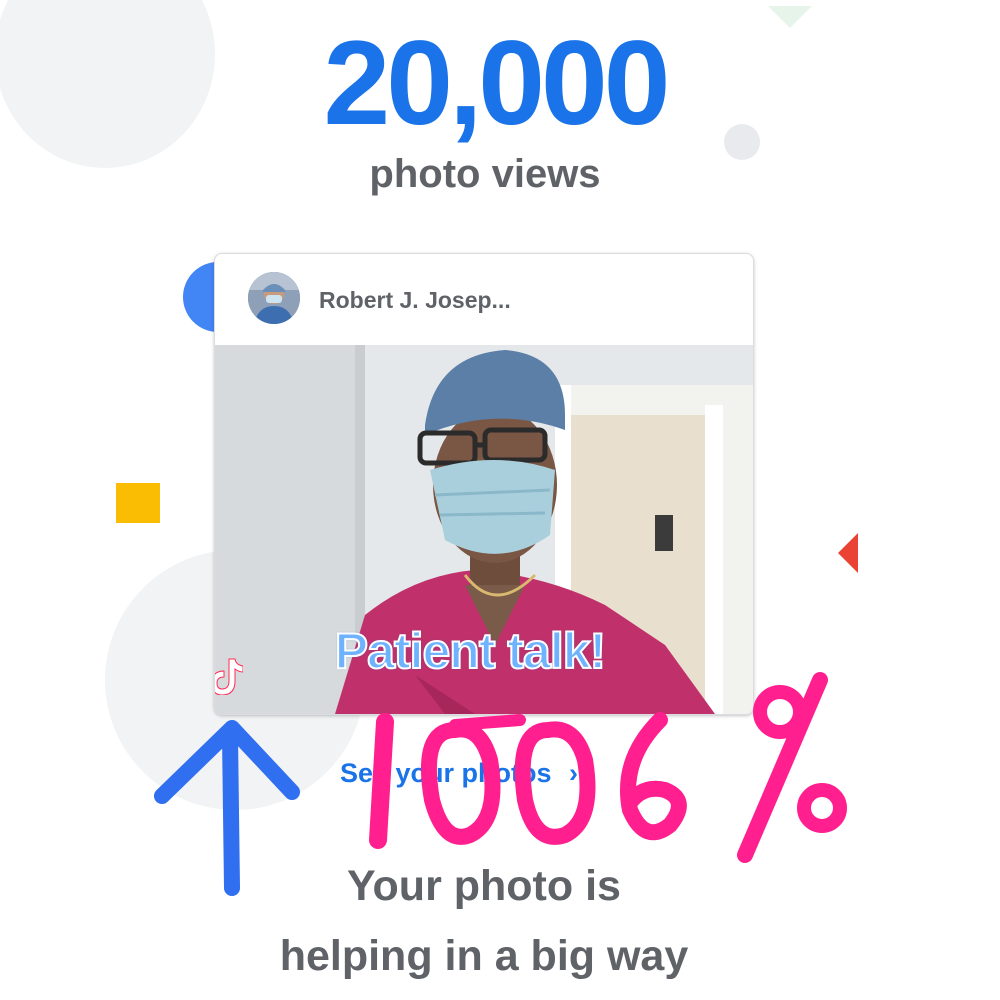  What do you see at coordinates (574, 773) in the screenshot?
I see `chevron-right-icon: ›` at bounding box center [574, 773].